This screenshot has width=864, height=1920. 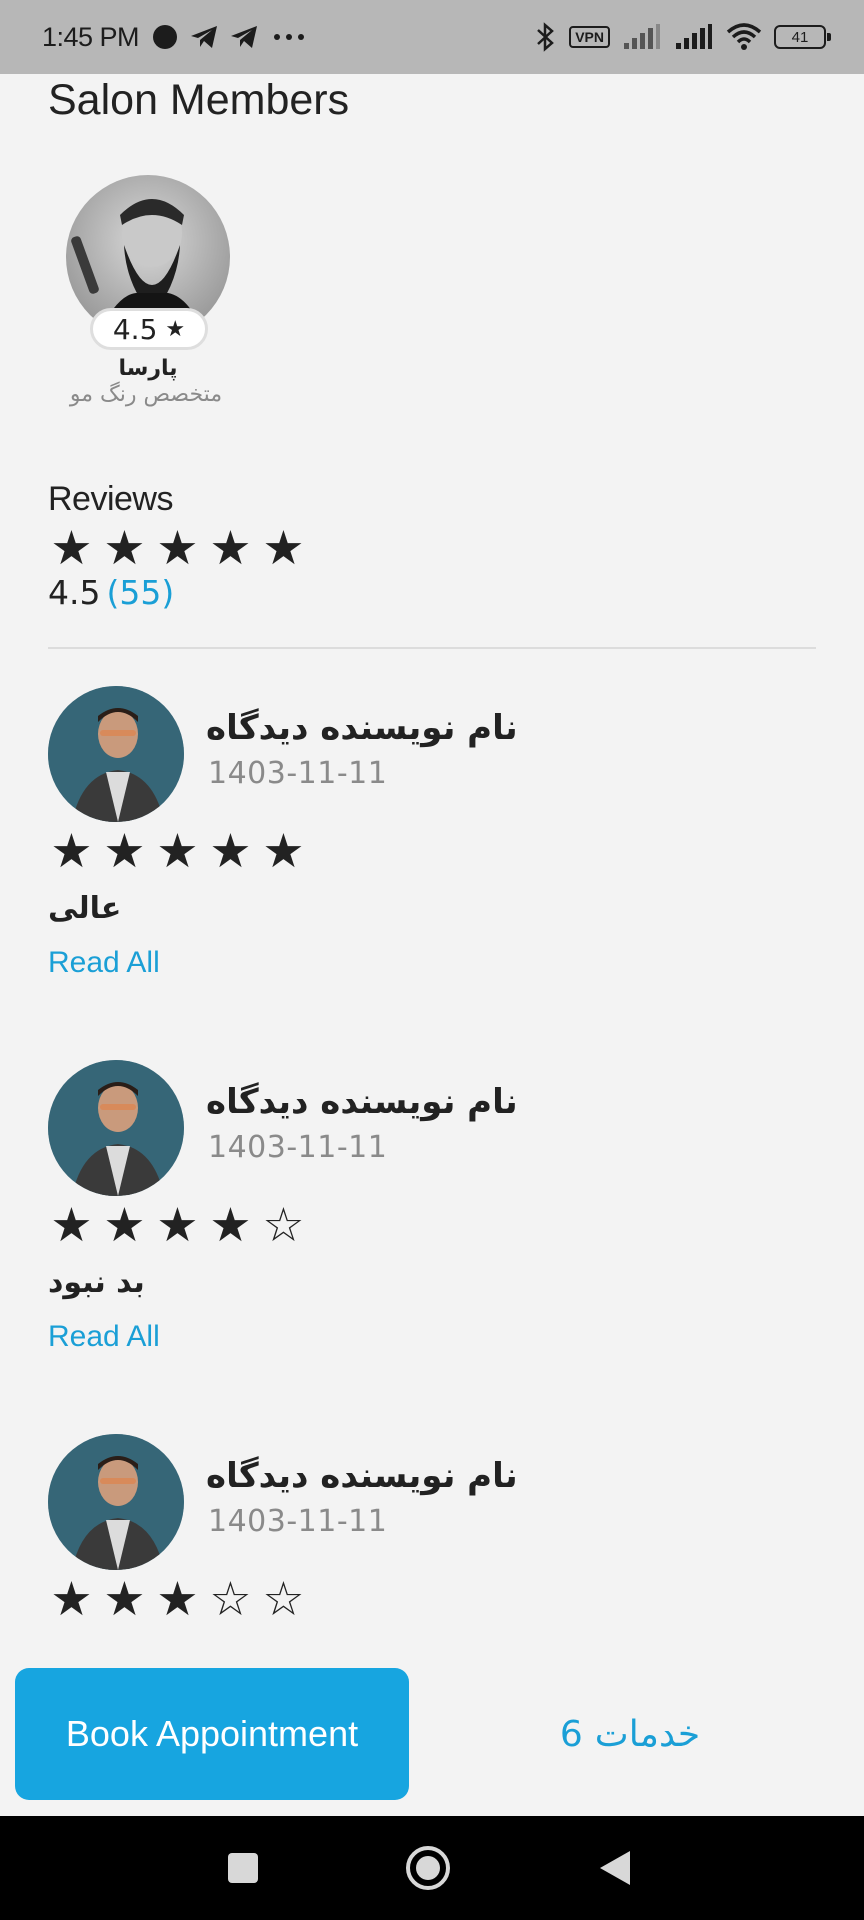 I want to click on member-role: متخصص رنگ مو, so click(x=146, y=394).